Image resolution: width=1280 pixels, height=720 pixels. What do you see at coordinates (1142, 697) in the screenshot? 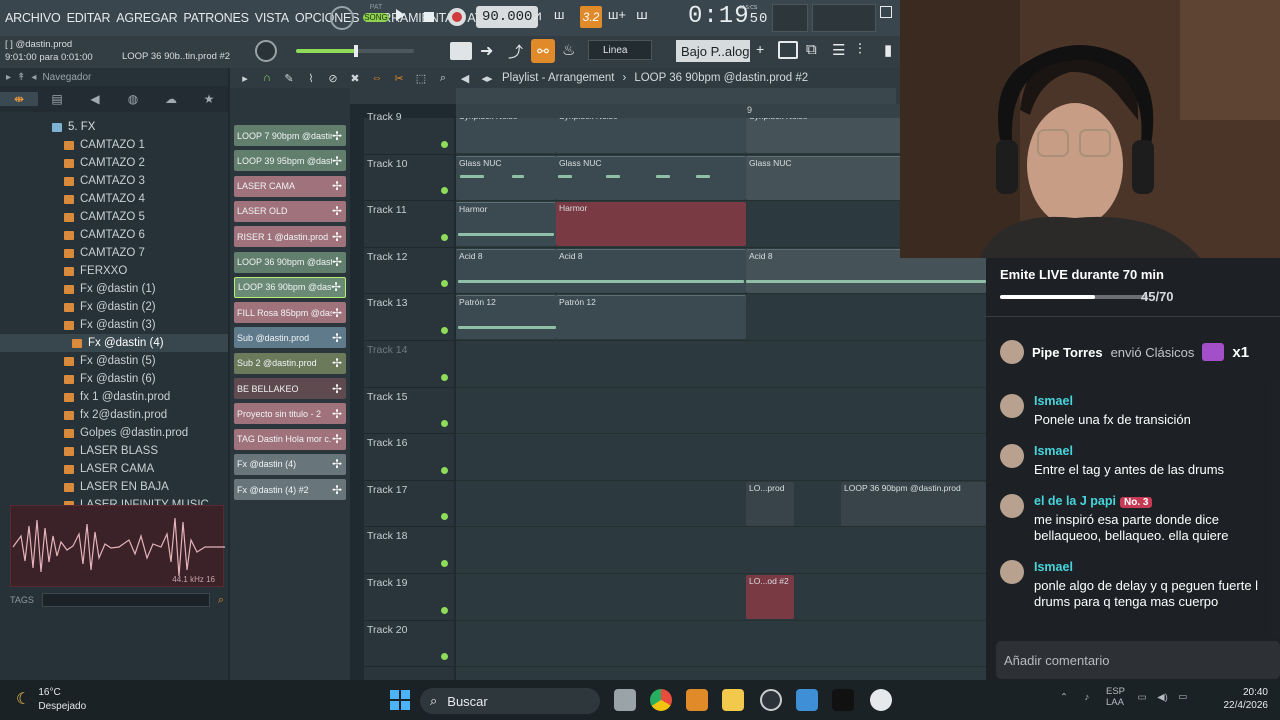
I see `network-icon: ▭` at bounding box center [1142, 697].